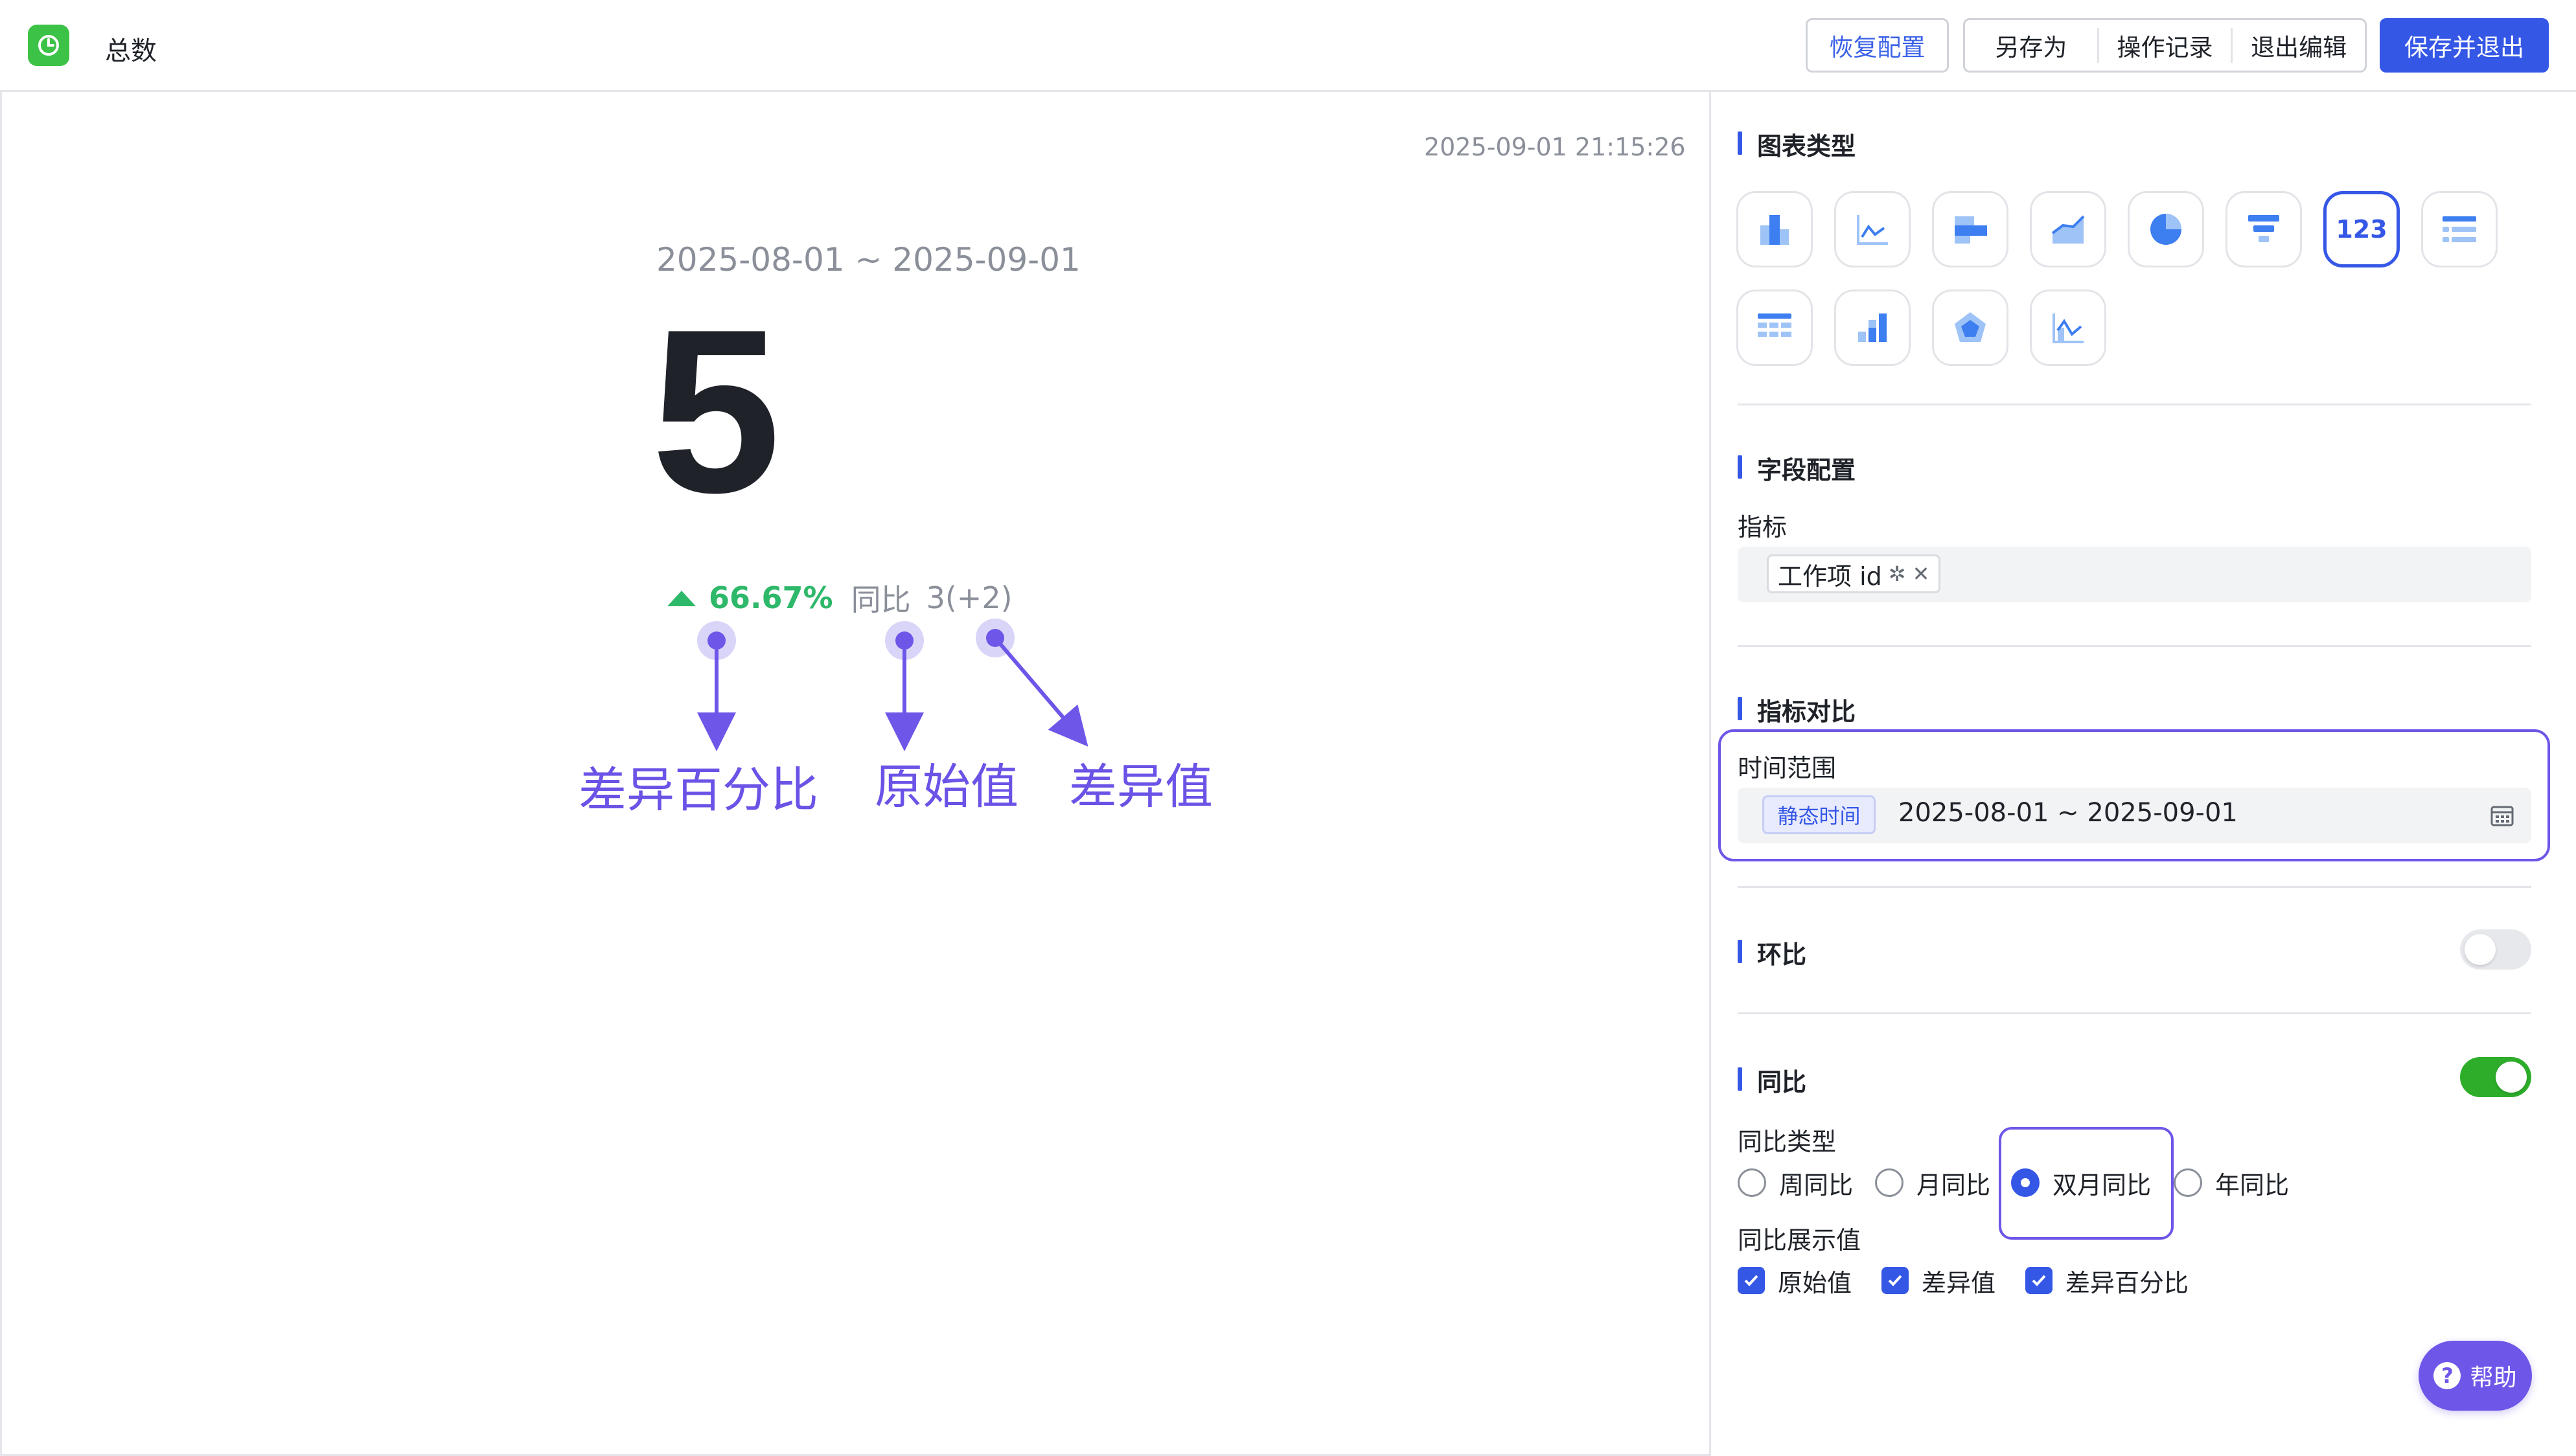 The height and width of the screenshot is (1456, 2576). What do you see at coordinates (2502, 815) in the screenshot?
I see `calendar-icon` at bounding box center [2502, 815].